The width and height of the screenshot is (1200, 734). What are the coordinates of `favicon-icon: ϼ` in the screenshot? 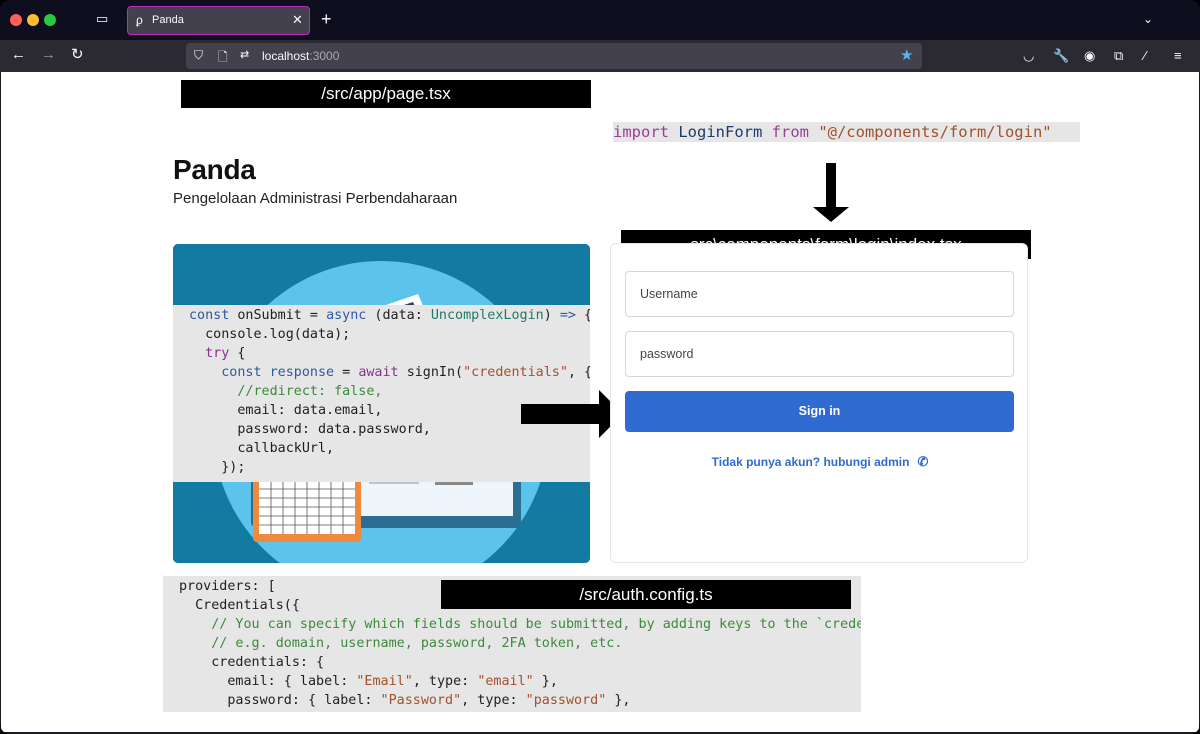 It's located at (139, 20).